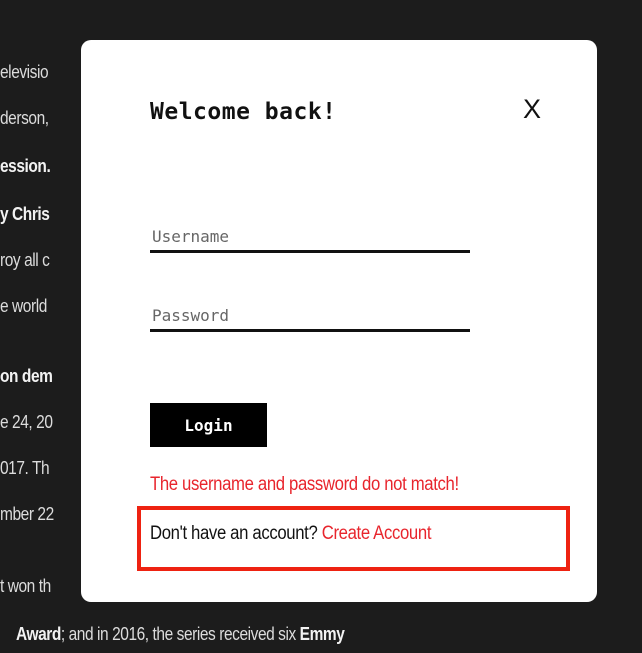 This screenshot has height=653, width=642. Describe the element at coordinates (27, 514) in the screenshot. I see `background-line: mber 22` at that location.